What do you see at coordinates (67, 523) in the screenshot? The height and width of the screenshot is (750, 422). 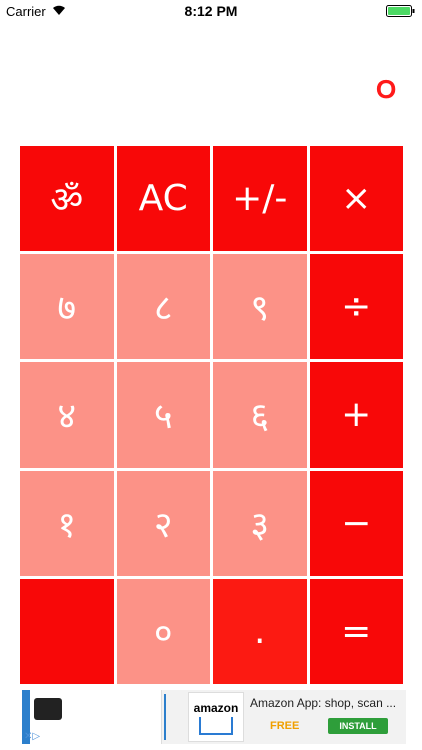 I see `key-digit-1: १` at bounding box center [67, 523].